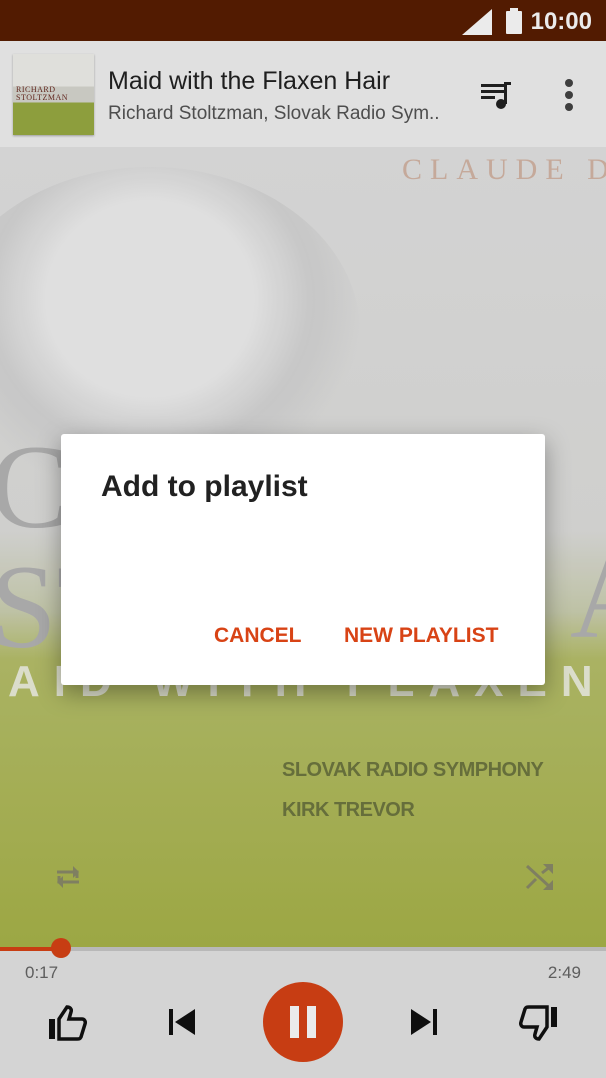 The width and height of the screenshot is (606, 1078). What do you see at coordinates (258, 636) in the screenshot?
I see `cancel-button: CANCEL` at bounding box center [258, 636].